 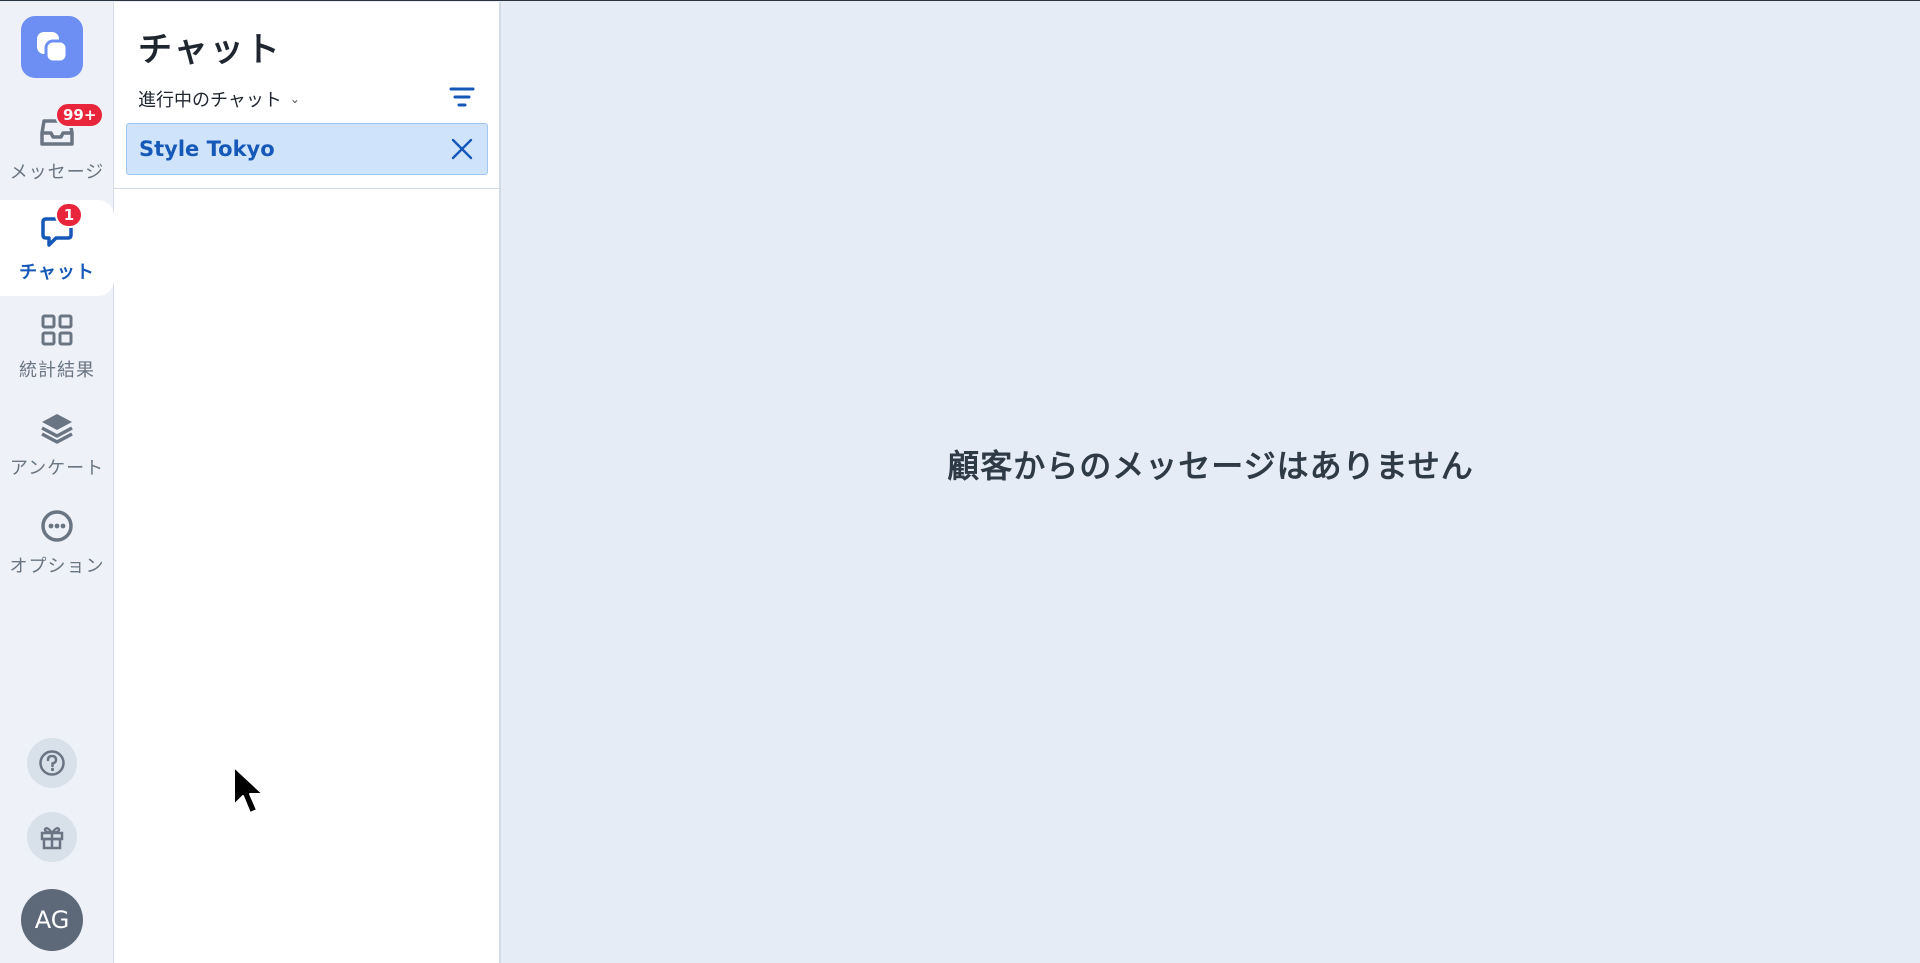 What do you see at coordinates (69, 215) in the screenshot?
I see `chat-badge: 1` at bounding box center [69, 215].